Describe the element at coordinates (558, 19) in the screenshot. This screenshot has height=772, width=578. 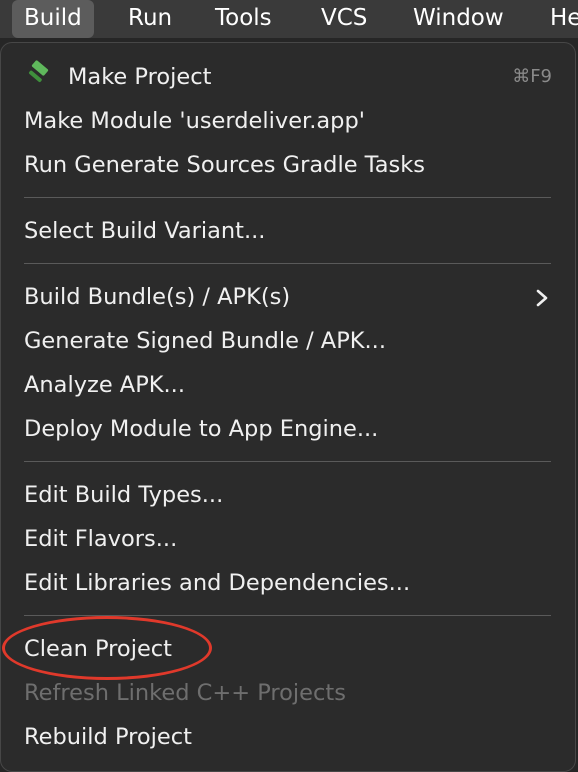
I see `menu-help: He` at that location.